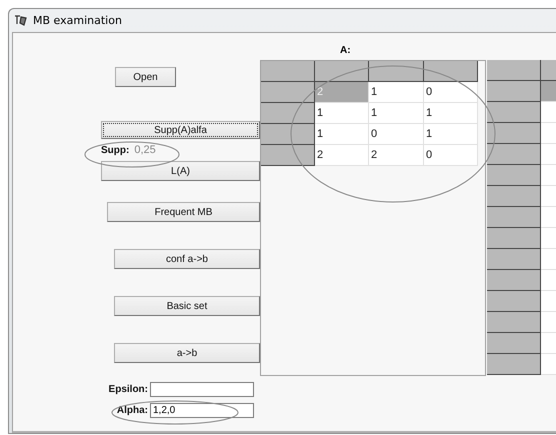  I want to click on action-button: conf a->b, so click(187, 259).